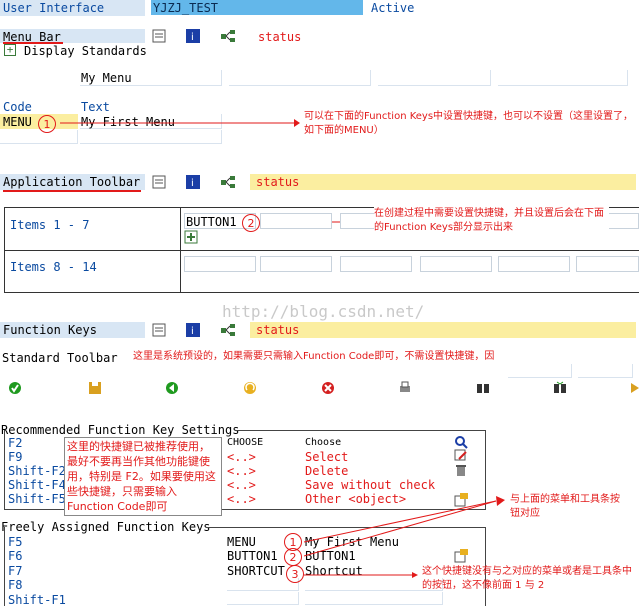 This screenshot has height=606, width=639. I want to click on menubar-status: status, so click(280, 37).